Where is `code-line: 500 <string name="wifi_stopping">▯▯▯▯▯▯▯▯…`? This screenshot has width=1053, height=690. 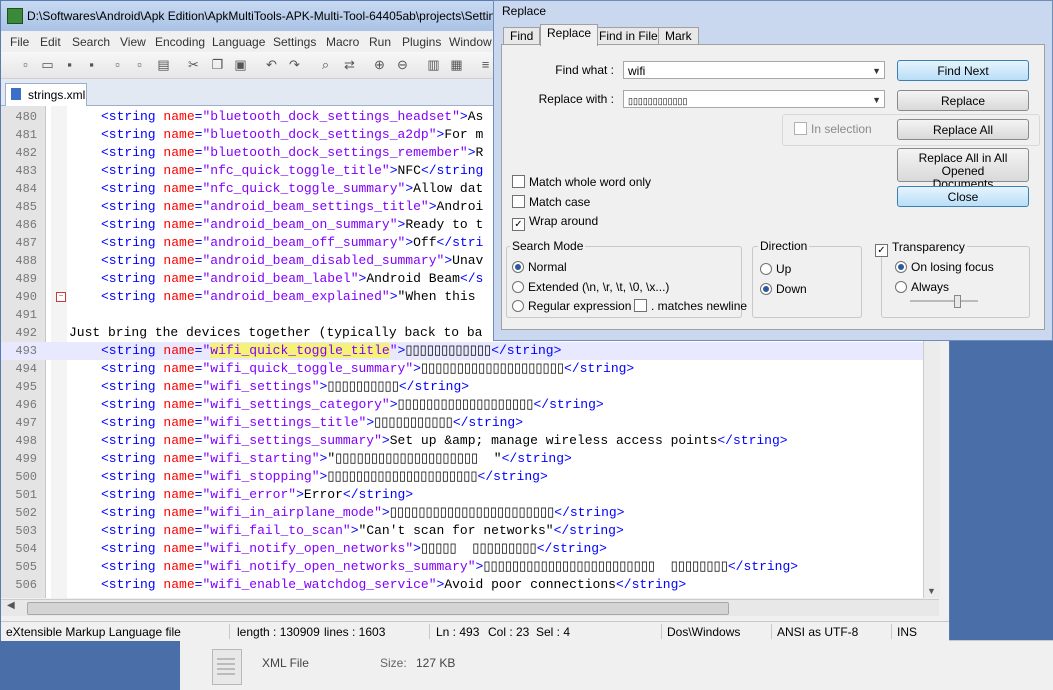 code-line: 500 <string name="wifi_stopping">▯▯▯▯▯▯▯▯… is located at coordinates (470, 477).